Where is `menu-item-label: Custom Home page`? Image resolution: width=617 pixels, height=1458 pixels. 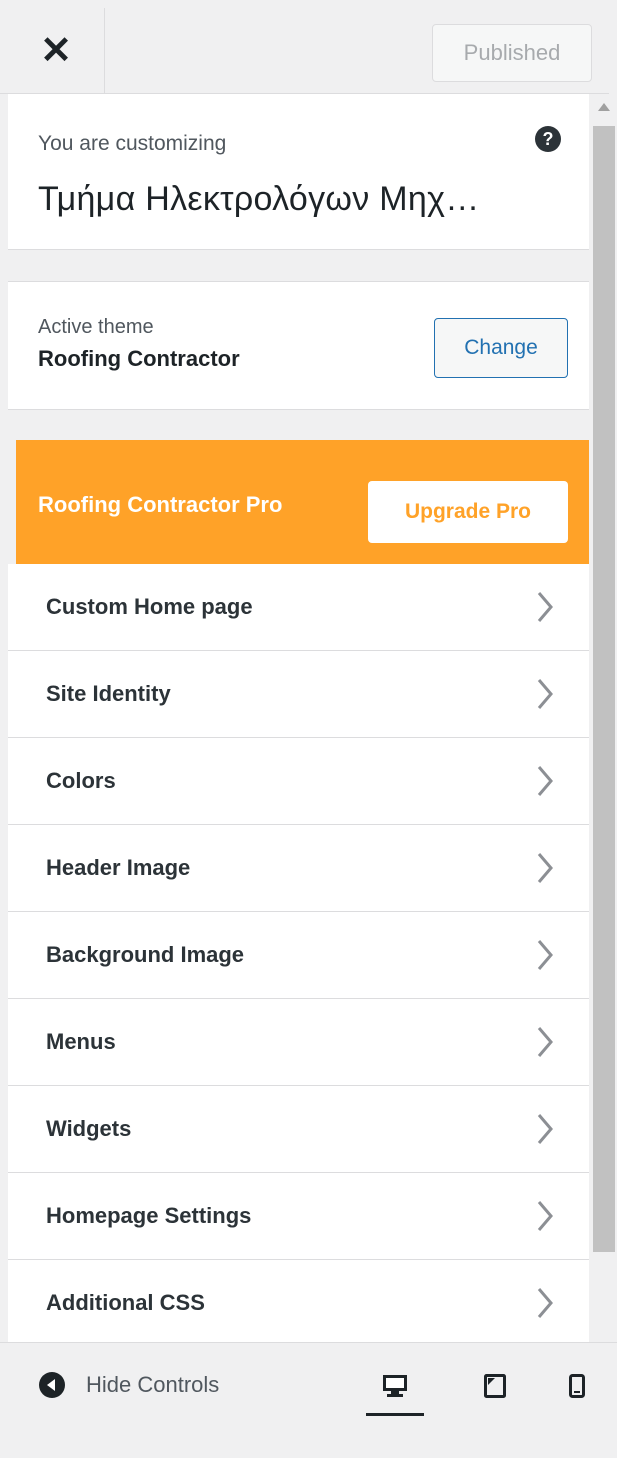
menu-item-label: Custom Home page is located at coordinates (149, 606).